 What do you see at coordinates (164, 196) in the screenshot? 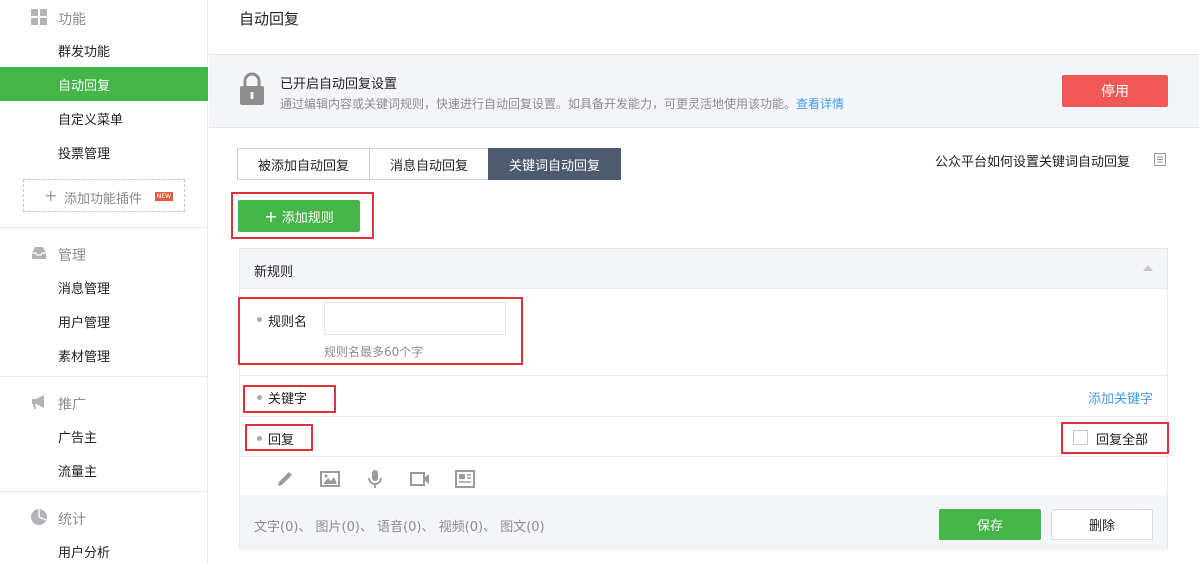
I see `new-badge: NEW` at bounding box center [164, 196].